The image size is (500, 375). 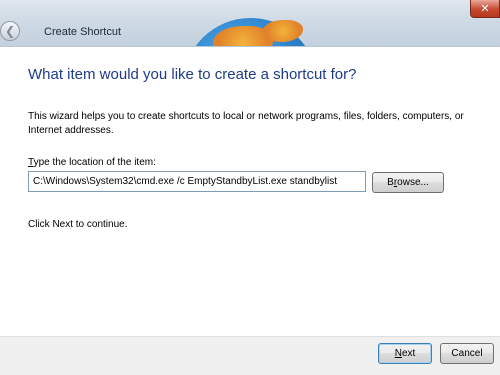 What do you see at coordinates (408, 353) in the screenshot?
I see `next-label-rest: ext` at bounding box center [408, 353].